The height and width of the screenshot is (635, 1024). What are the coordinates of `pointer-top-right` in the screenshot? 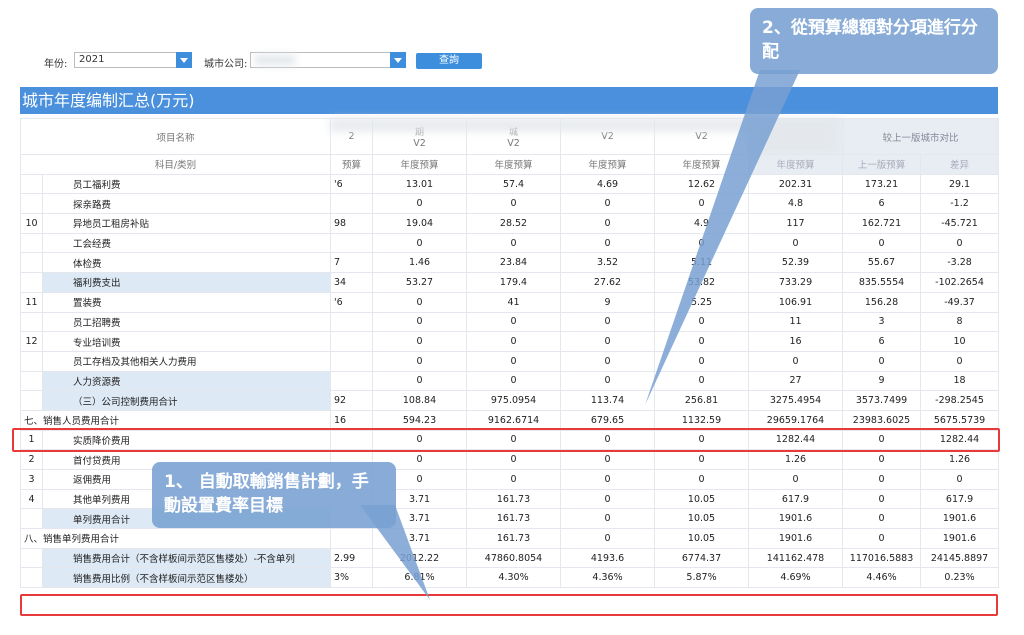 It's located at (722, 237).